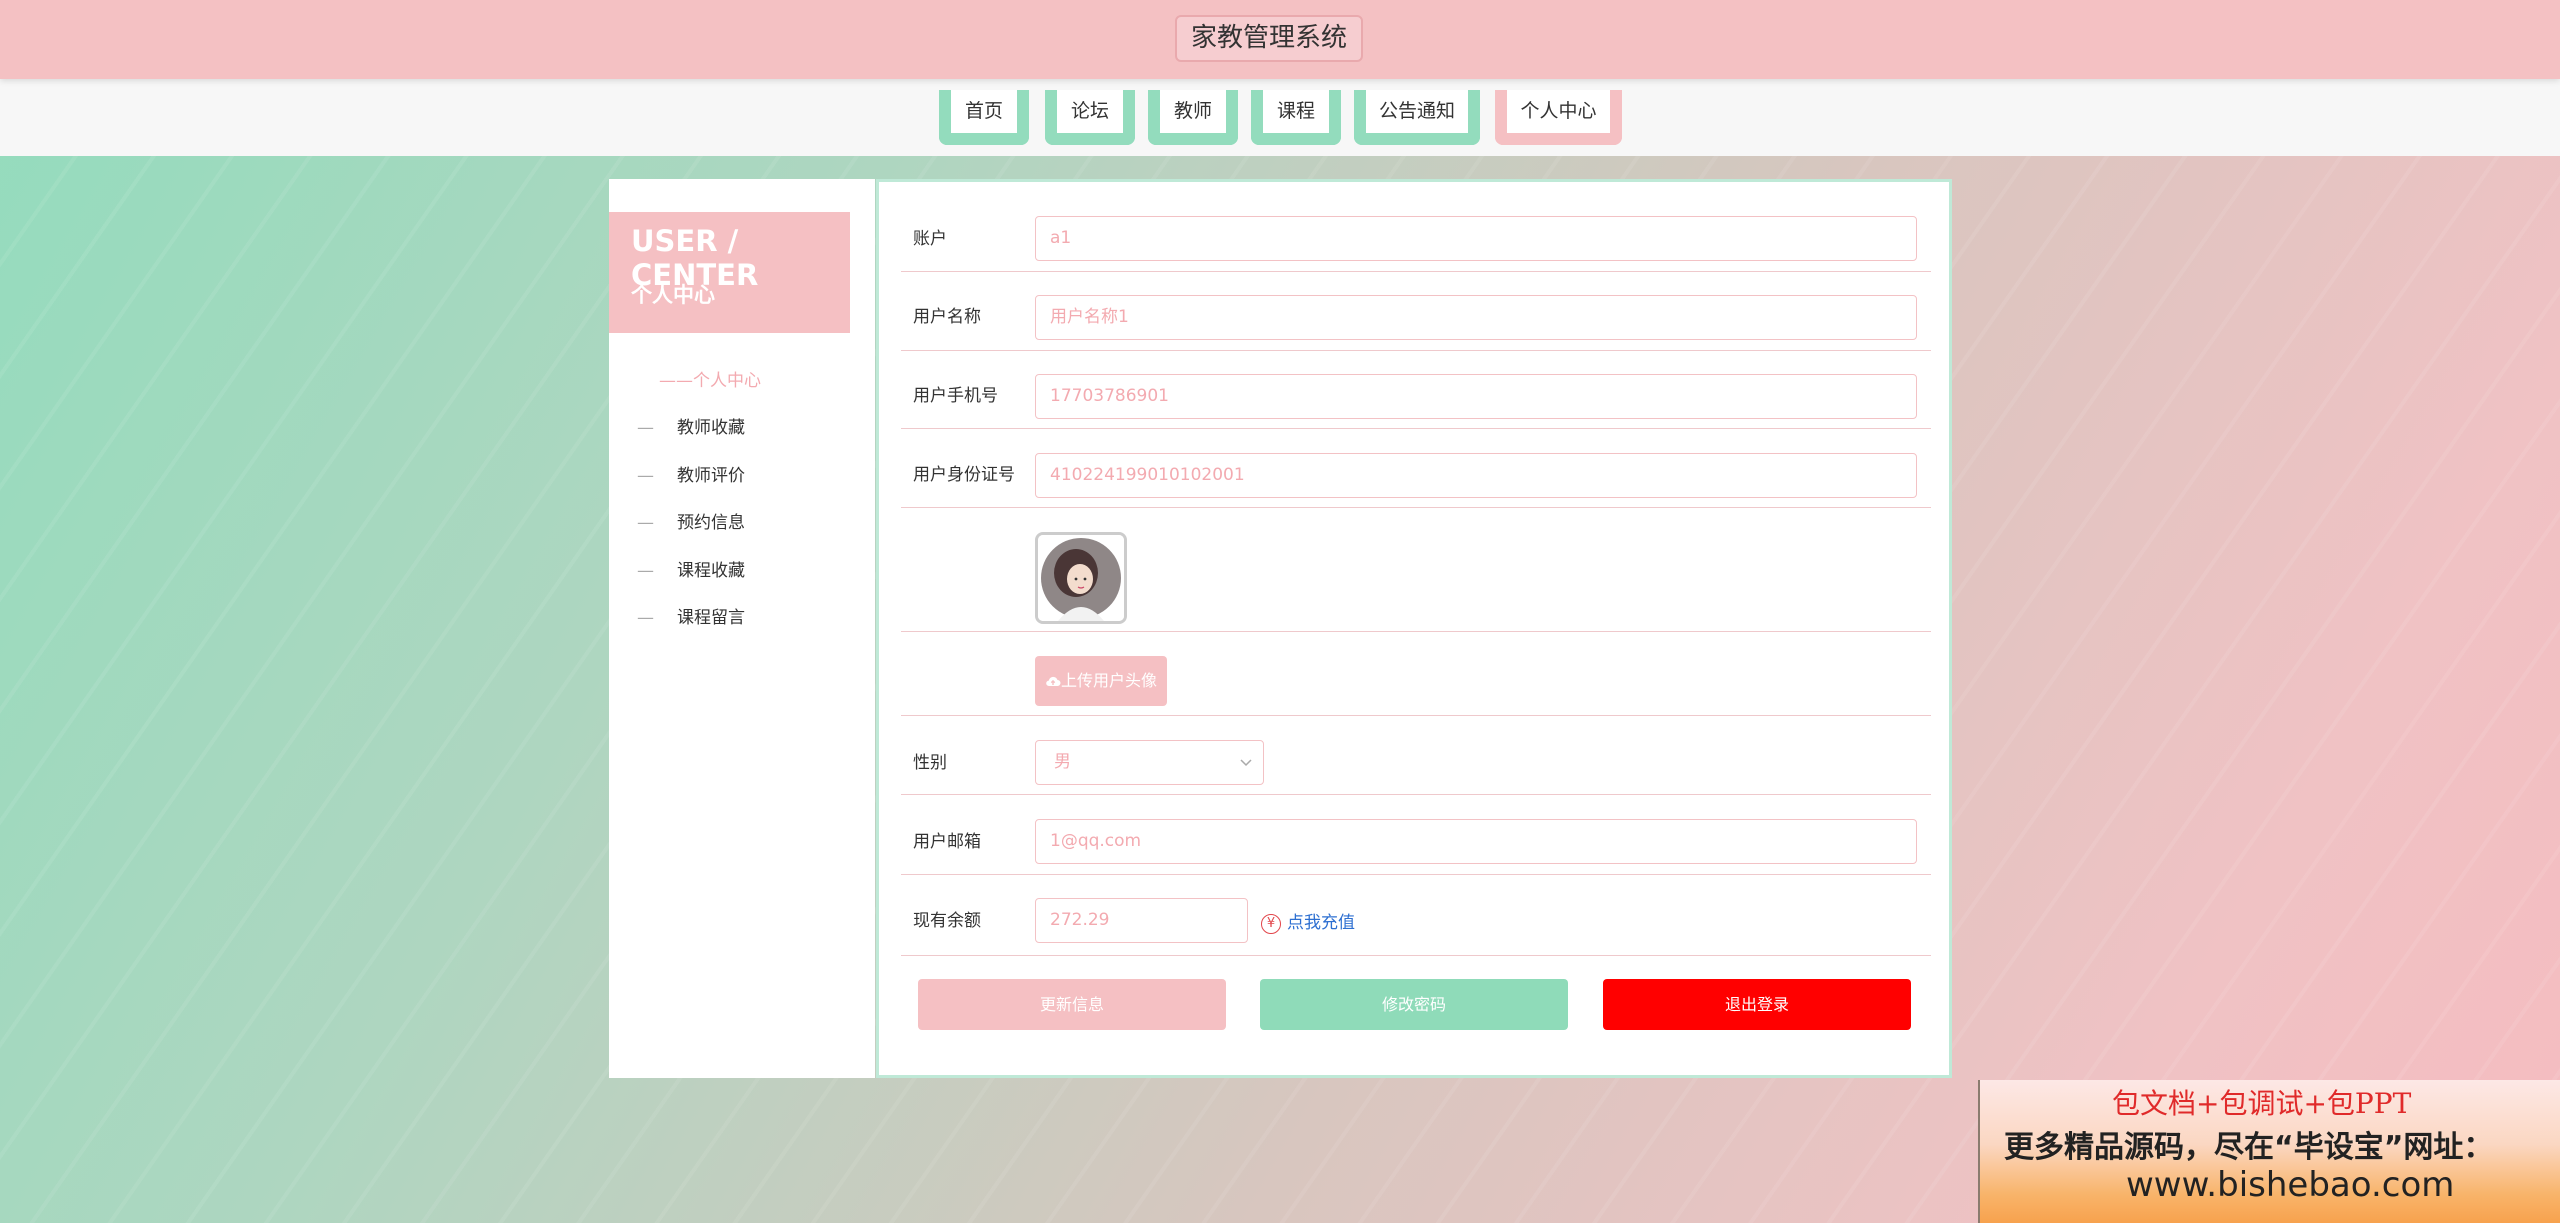  Describe the element at coordinates (1193, 117) in the screenshot. I see `nav-item-teachers: 教师` at that location.